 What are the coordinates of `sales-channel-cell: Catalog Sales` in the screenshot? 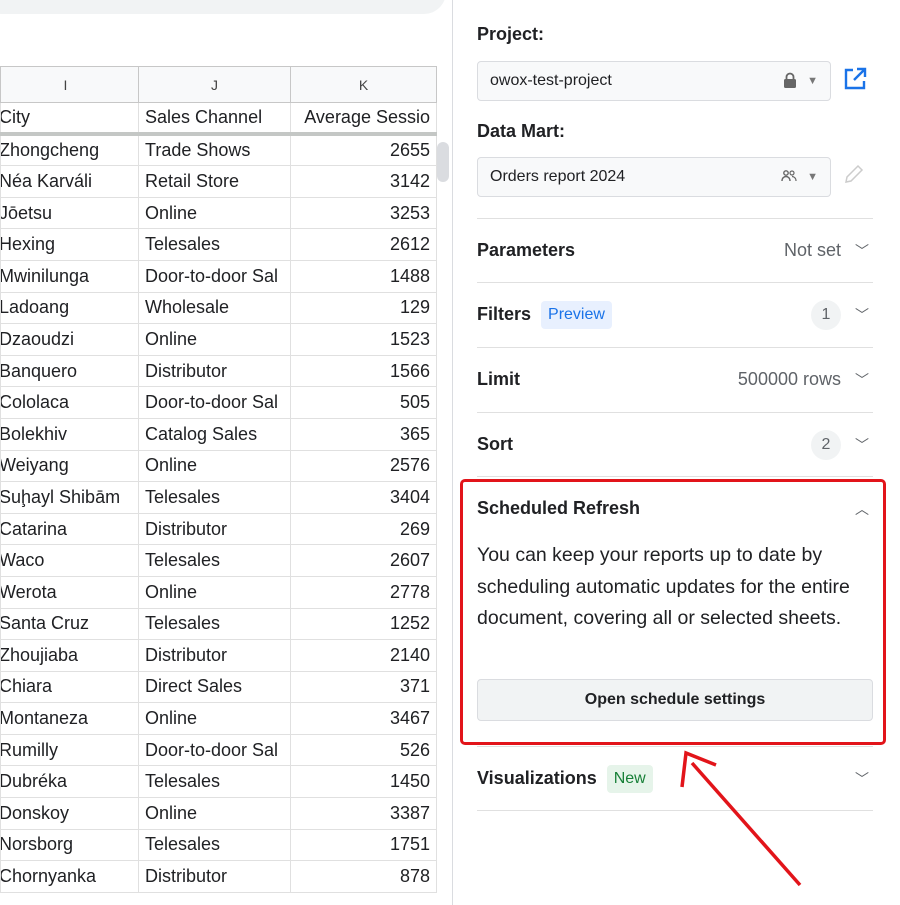 It's located at (214, 434).